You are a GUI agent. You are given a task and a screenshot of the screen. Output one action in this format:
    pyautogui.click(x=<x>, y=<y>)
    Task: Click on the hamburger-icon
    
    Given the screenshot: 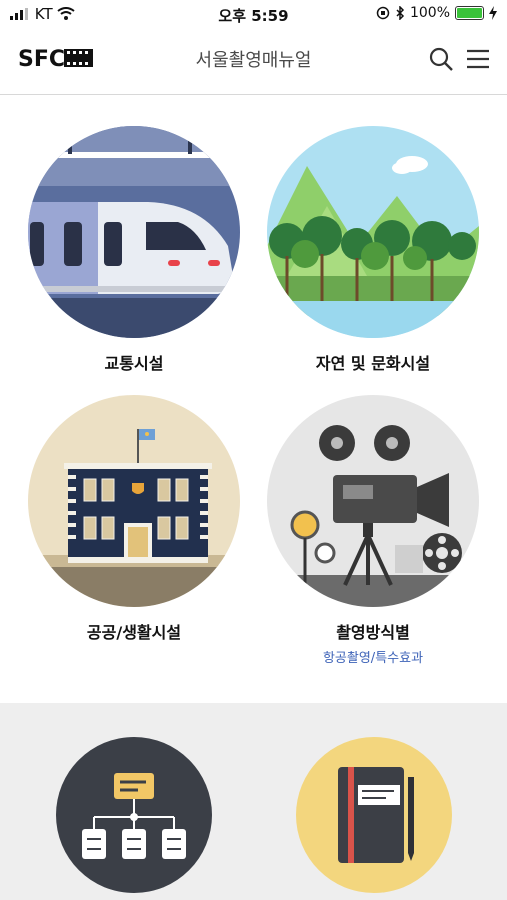 What is the action you would take?
    pyautogui.click(x=478, y=59)
    